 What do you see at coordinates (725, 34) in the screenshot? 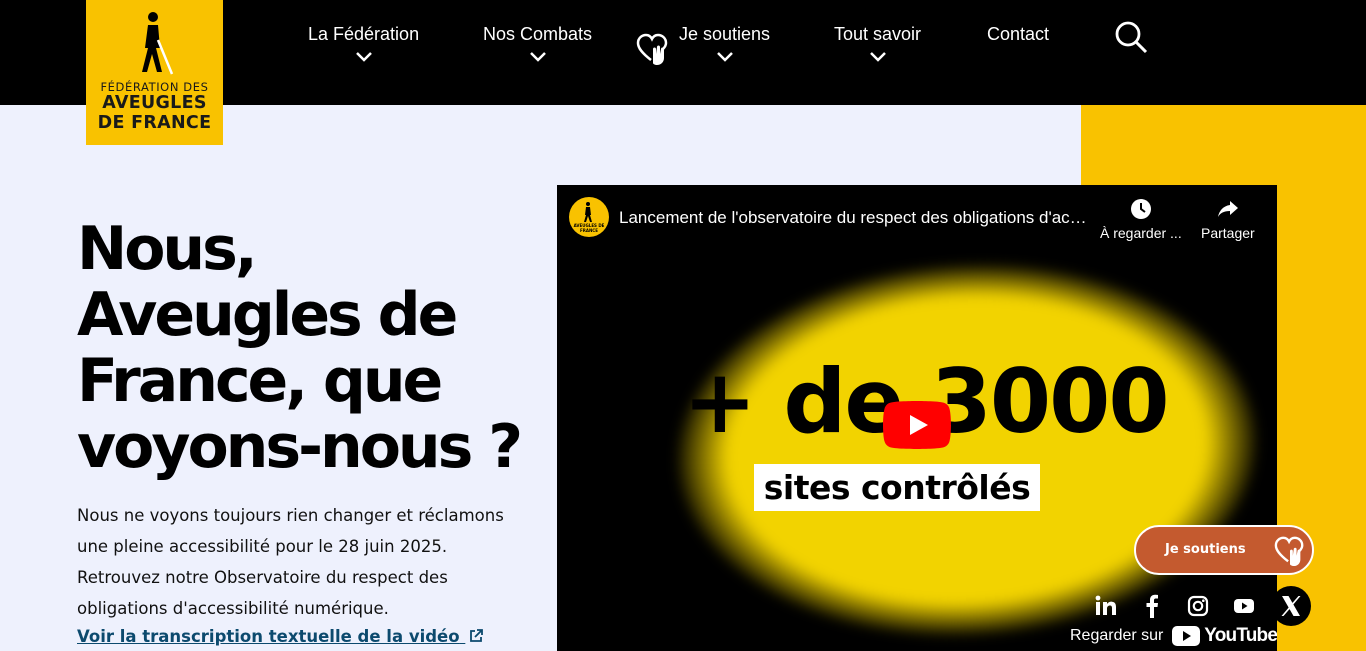
I see `nav-label: Je soutiens` at bounding box center [725, 34].